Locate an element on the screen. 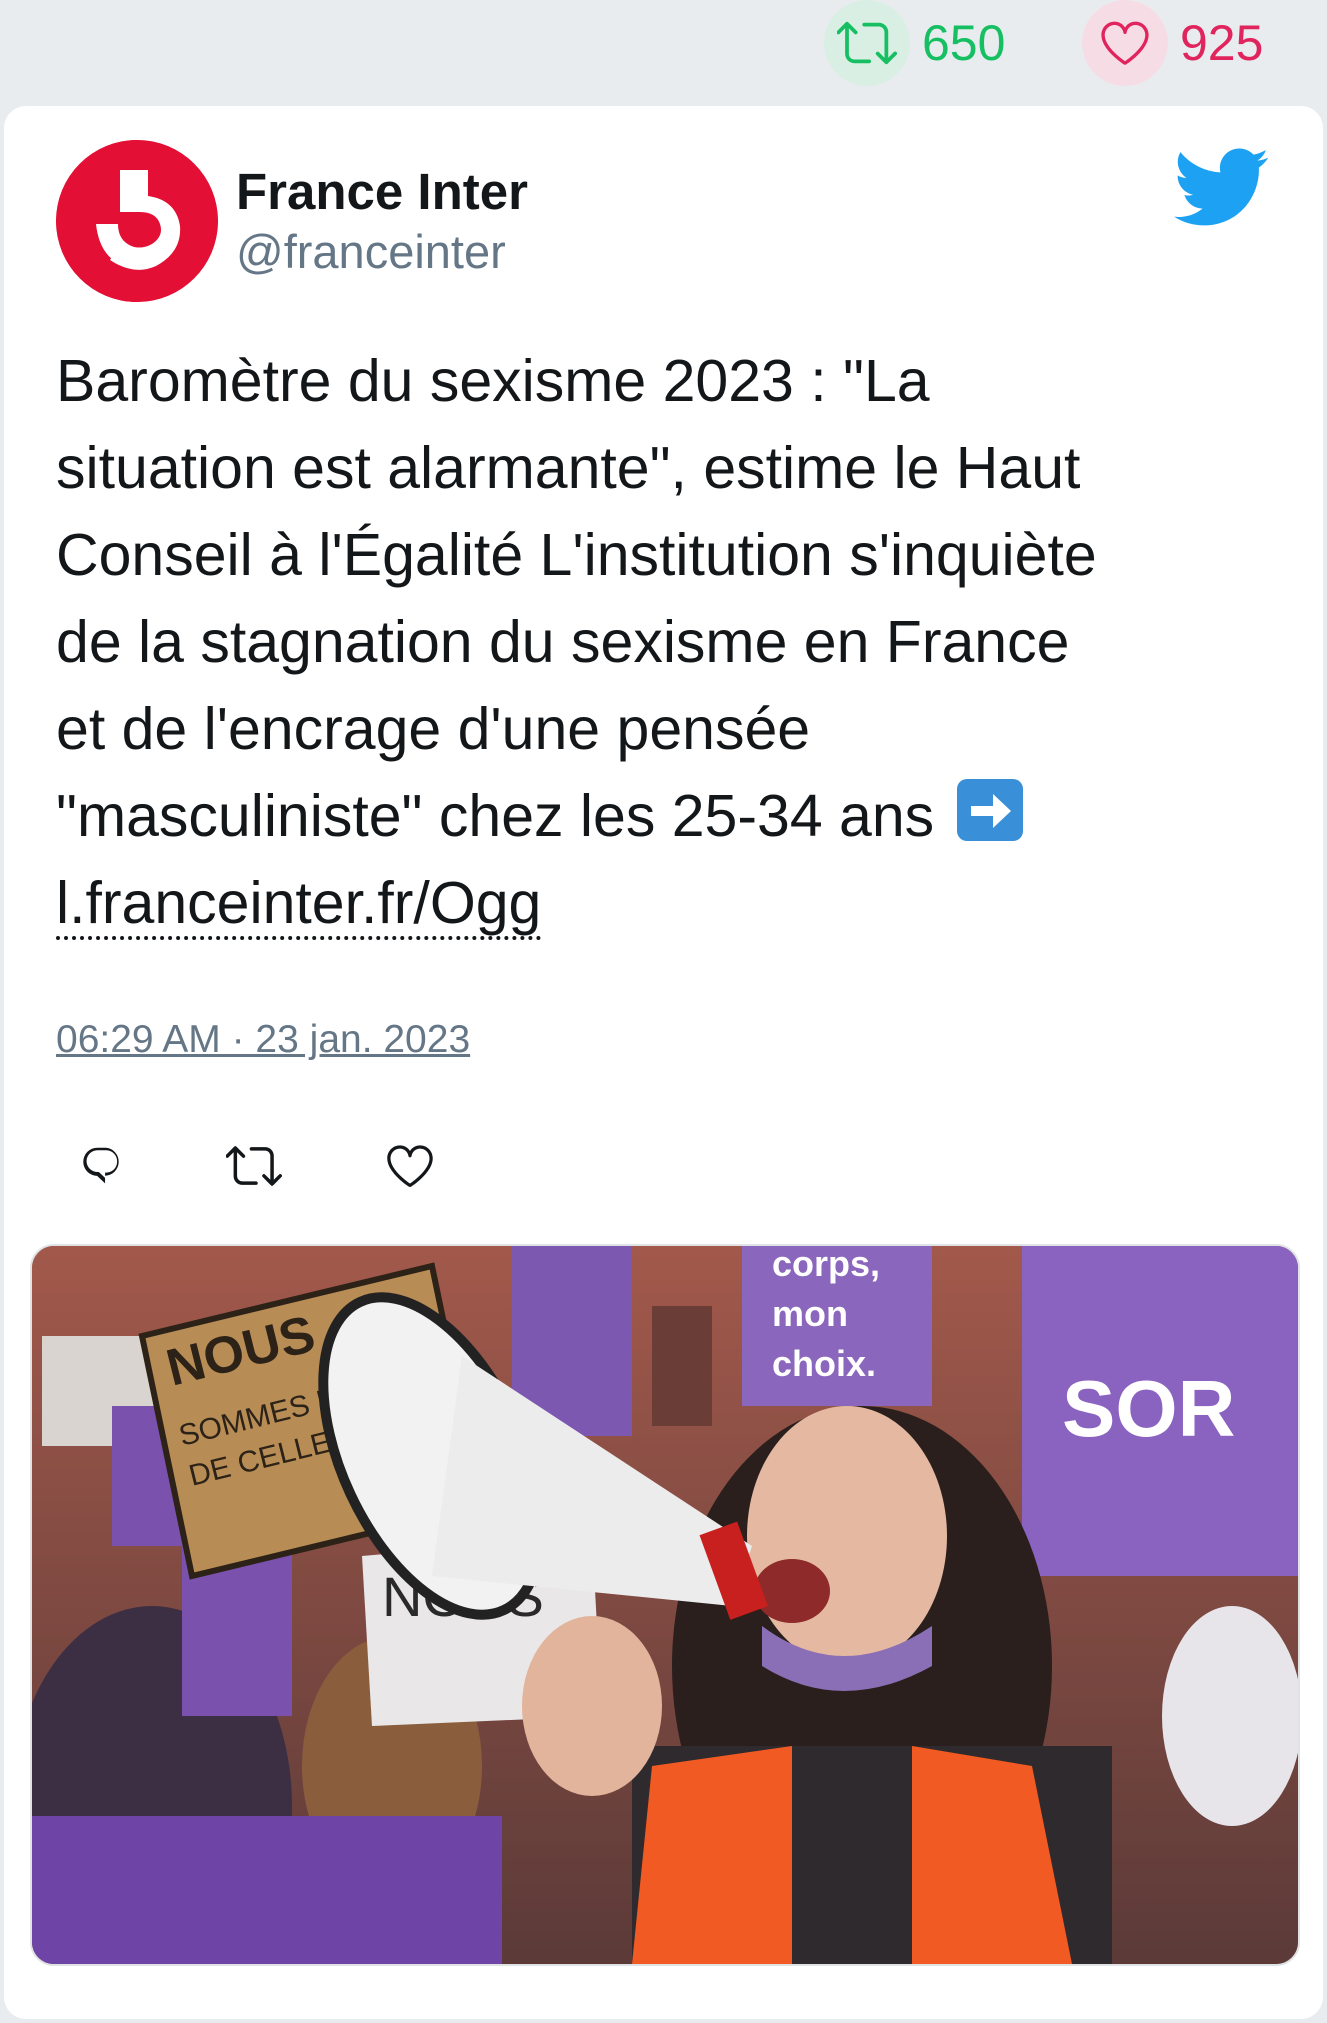 The image size is (1327, 2023). tweet-text-line: et de l'encrage d'une pensée is located at coordinates (433, 729).